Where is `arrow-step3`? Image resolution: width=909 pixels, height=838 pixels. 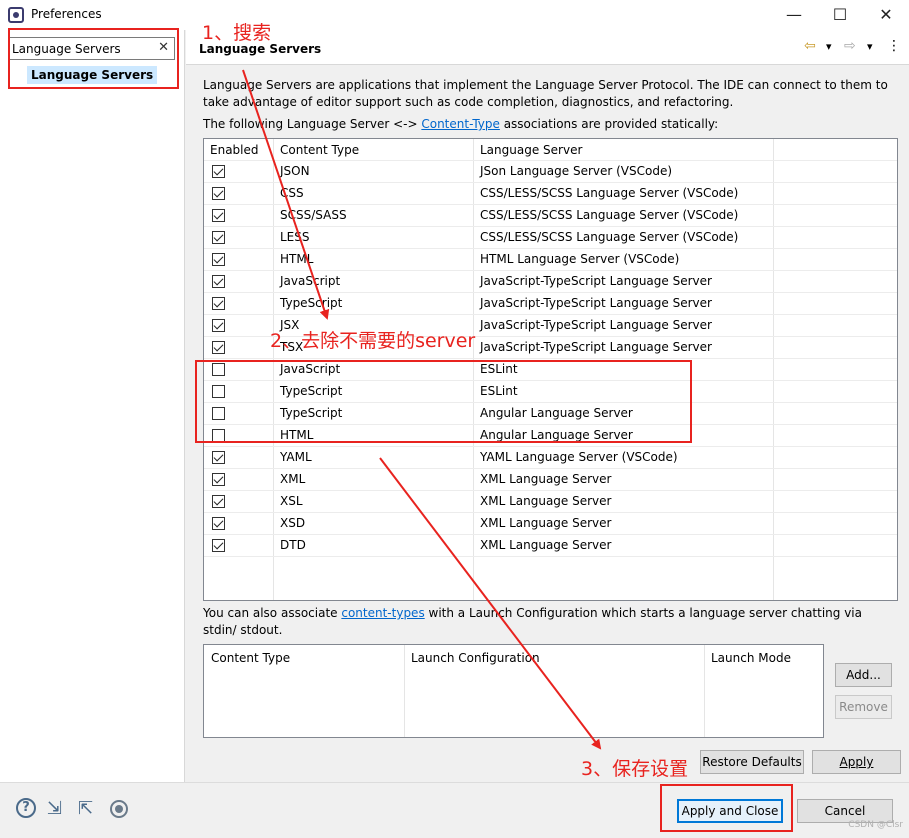
arrow-step3 is located at coordinates (490, 603).